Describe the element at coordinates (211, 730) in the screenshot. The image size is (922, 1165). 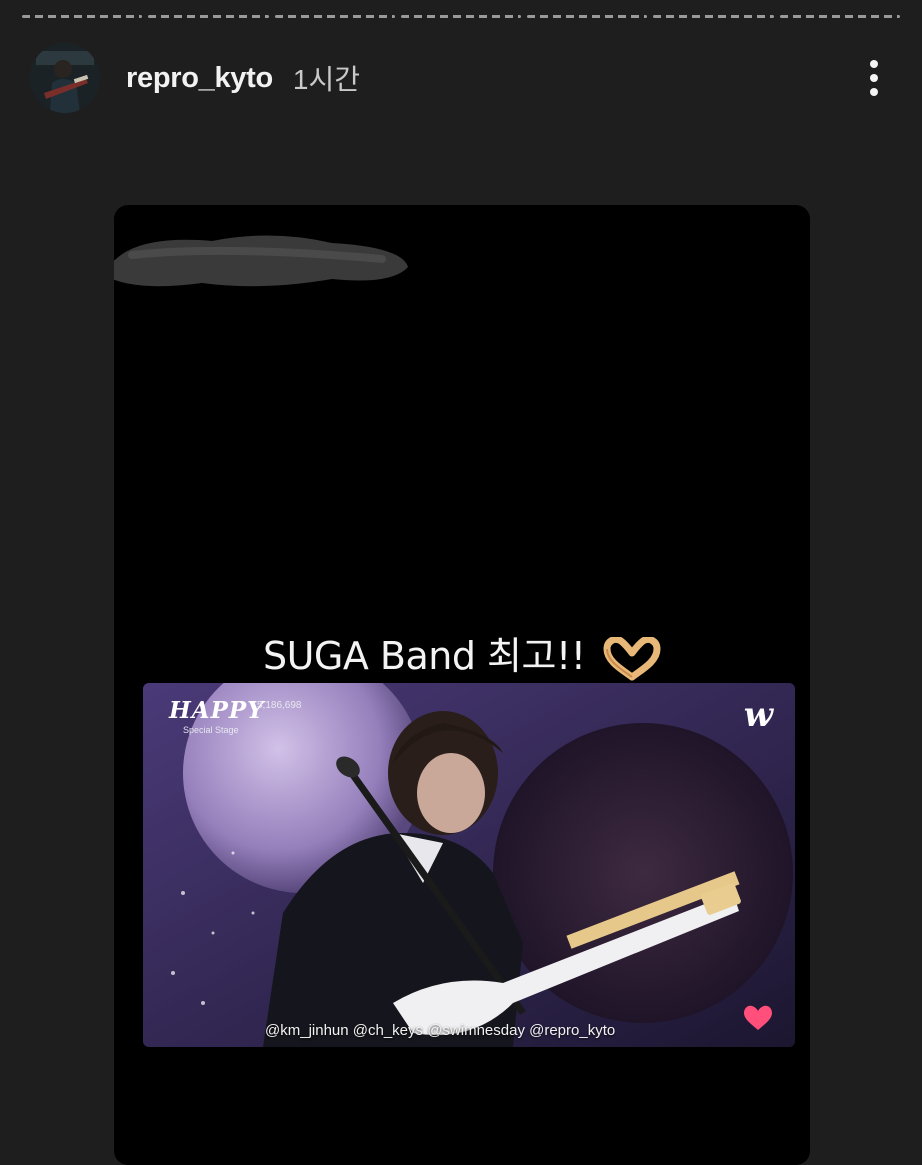
I see `video-brand-subtitle: Special Stage` at that location.